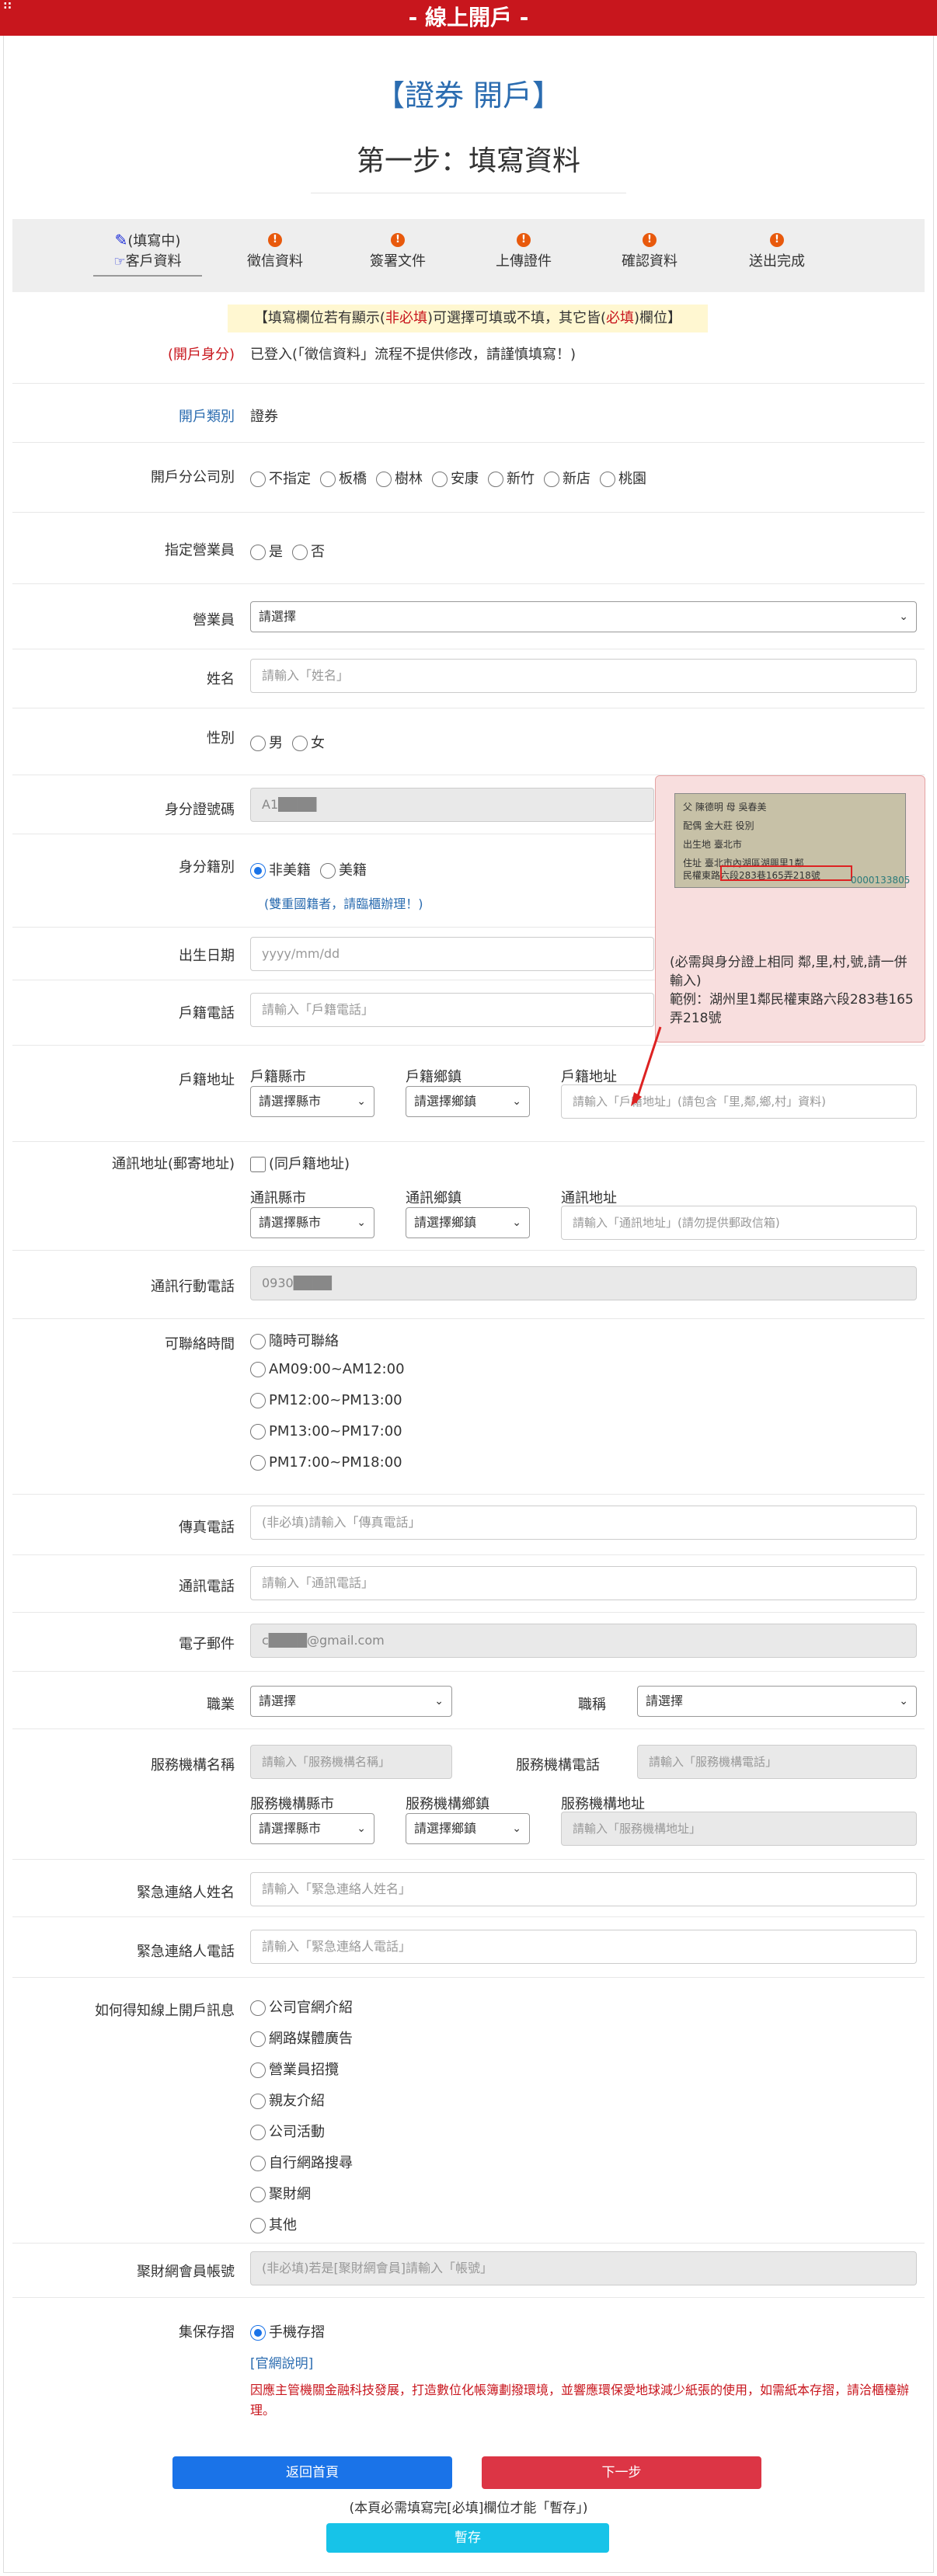  What do you see at coordinates (326, 1400) in the screenshot?
I see `contact-time-option: PM12:00~PM13:00` at bounding box center [326, 1400].